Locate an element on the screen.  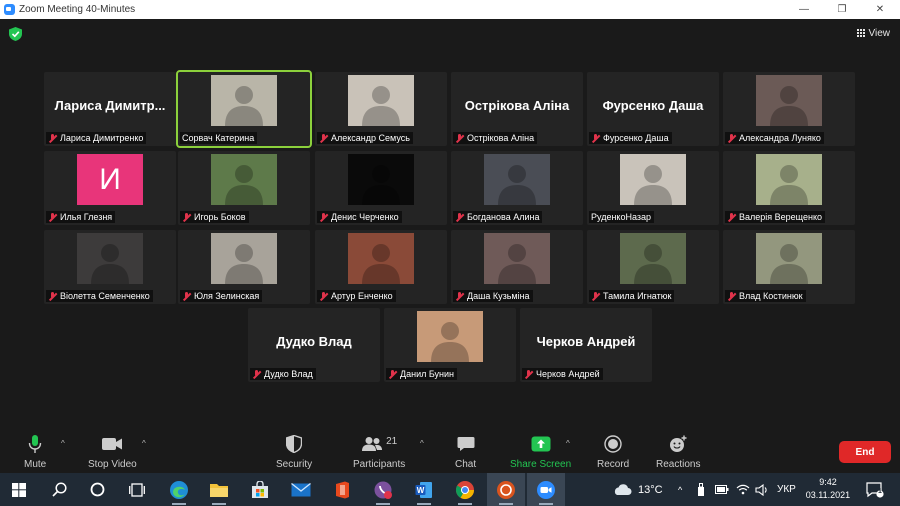
record-button: Record is located at coordinates (613, 451).